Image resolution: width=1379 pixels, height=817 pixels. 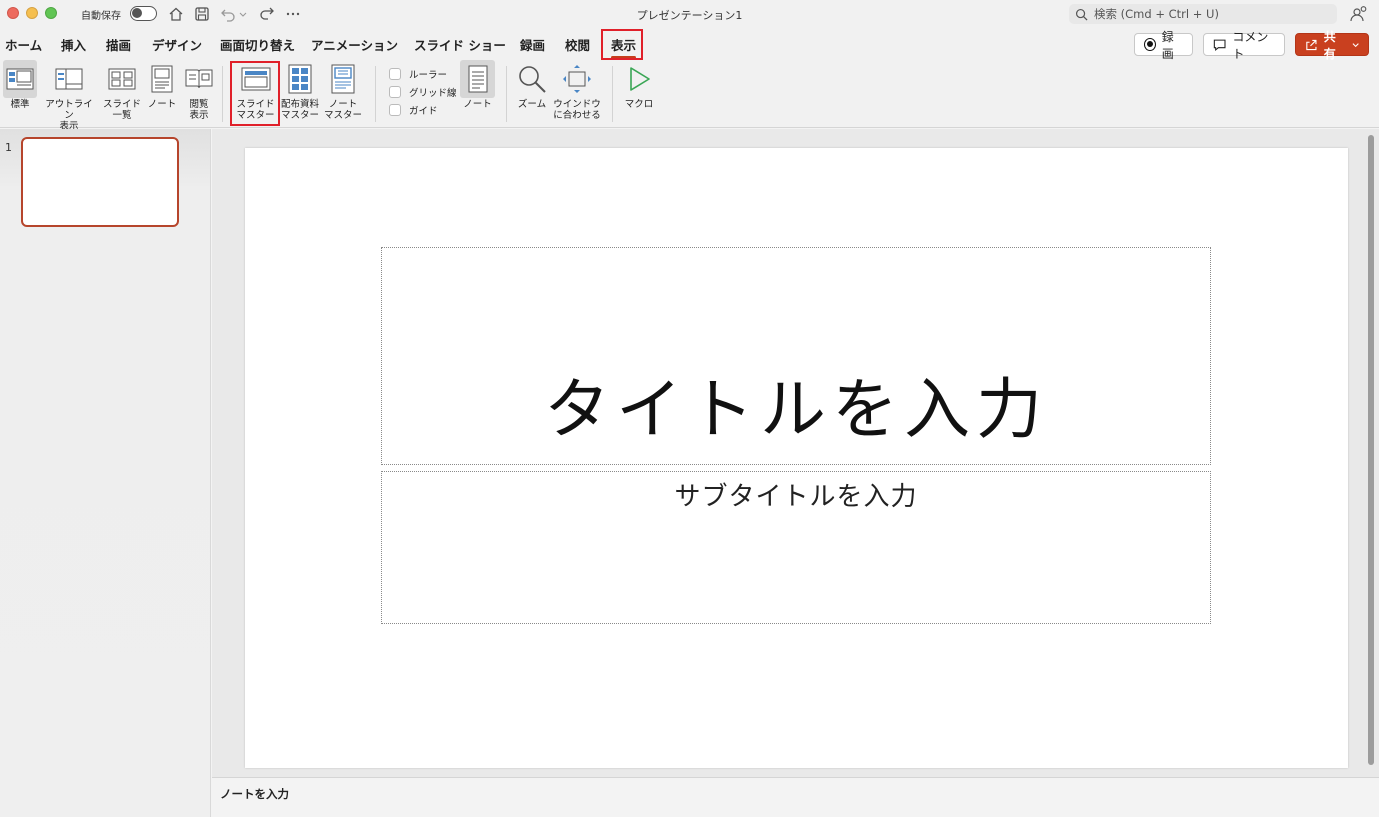 I want to click on title-bar: 自動保存 プレゼンテーション1 検索 (Cmd + Ctrl + U), so click(x=689, y=14).